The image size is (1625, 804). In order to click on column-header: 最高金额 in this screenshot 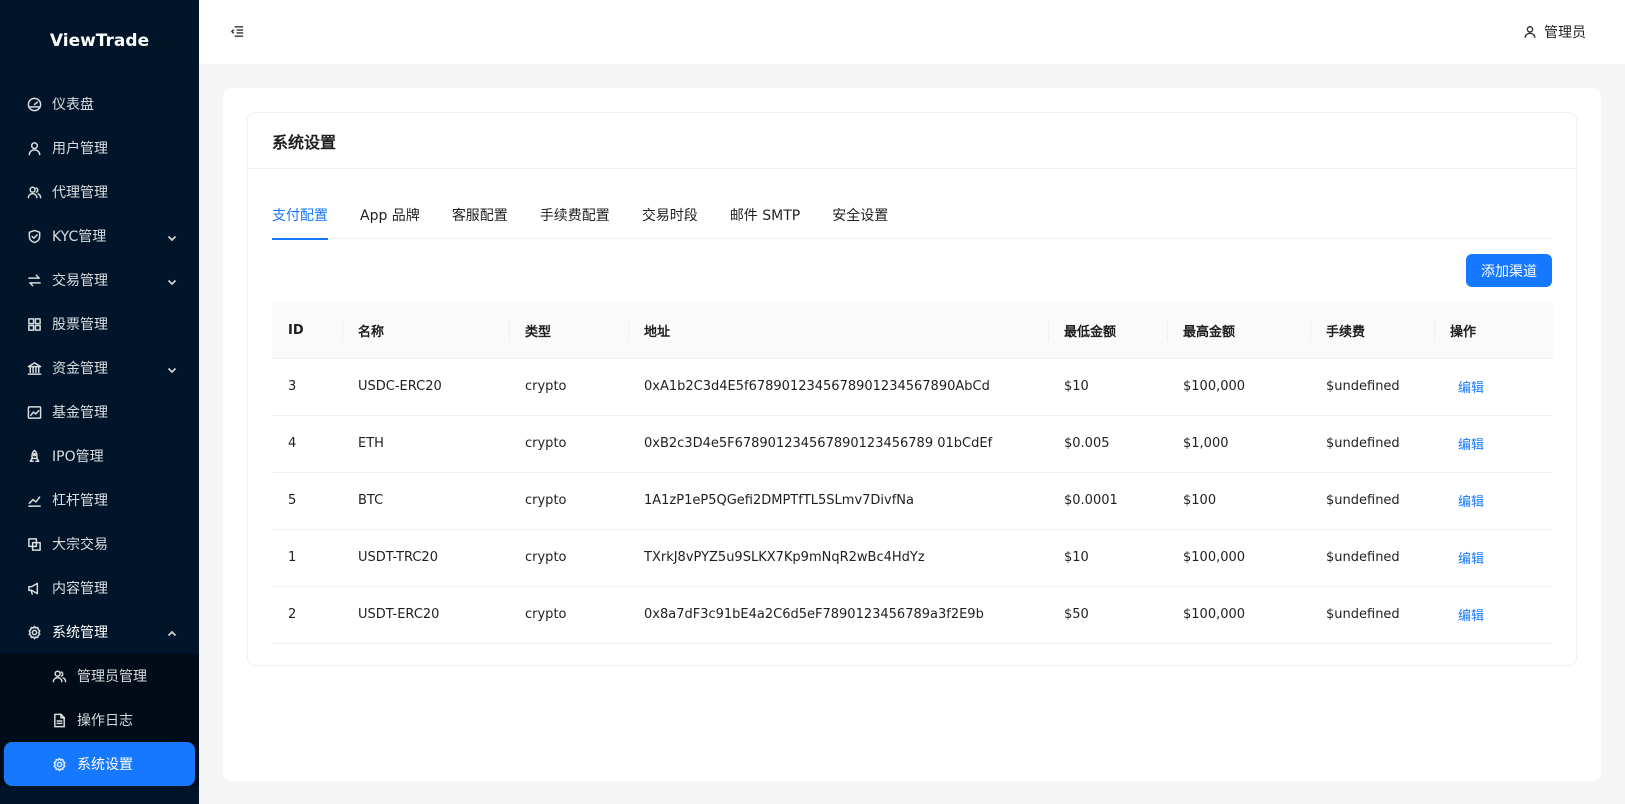, I will do `click(1238, 331)`.